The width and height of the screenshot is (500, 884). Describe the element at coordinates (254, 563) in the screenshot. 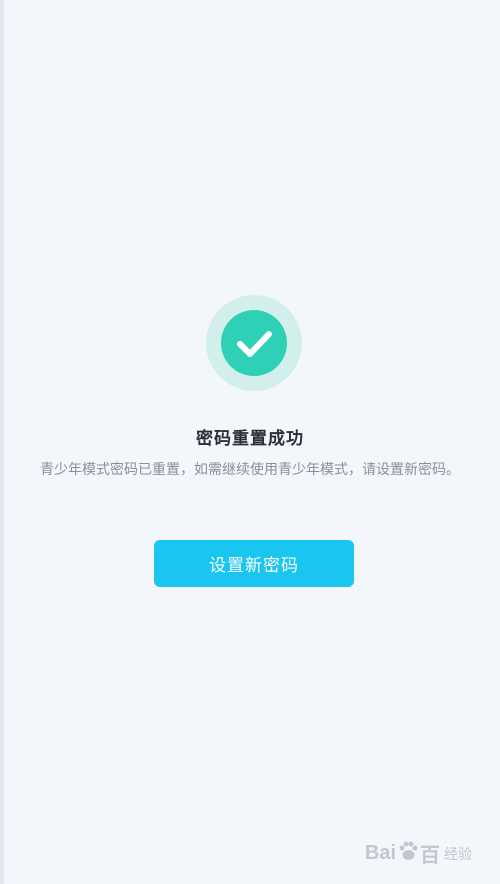

I see `set-new-password-button: 设置新密码` at that location.